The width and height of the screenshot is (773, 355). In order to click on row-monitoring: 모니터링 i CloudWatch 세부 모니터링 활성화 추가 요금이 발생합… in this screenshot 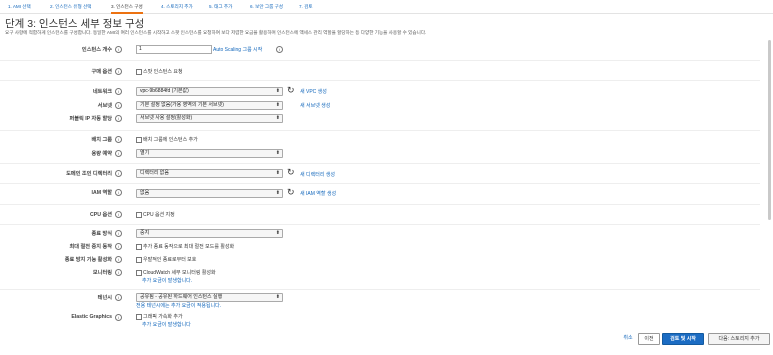, I will do `click(380, 276)`.